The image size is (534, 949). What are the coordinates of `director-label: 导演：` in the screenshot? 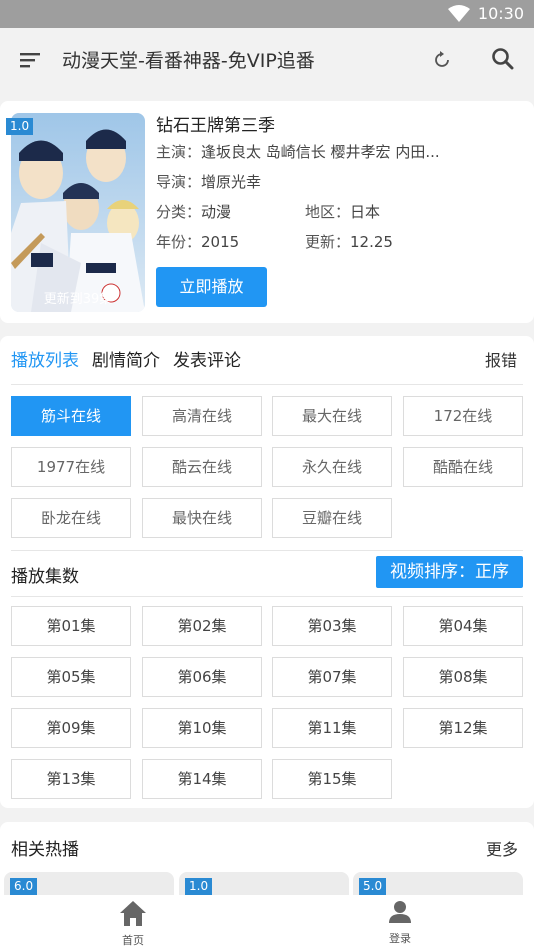 It's located at (179, 182).